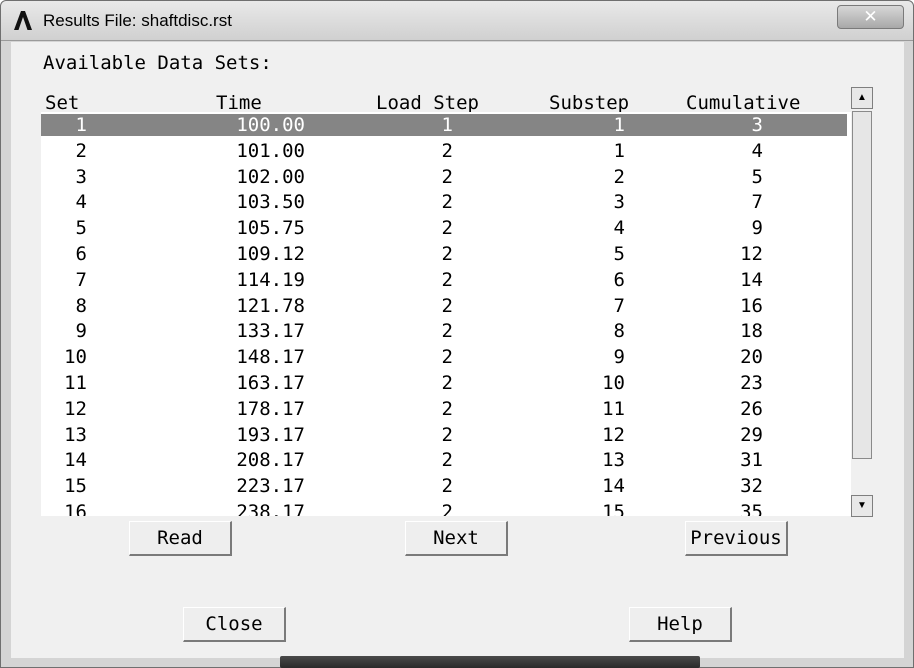 Image resolution: width=914 pixels, height=668 pixels. What do you see at coordinates (862, 285) in the screenshot?
I see `scrollbar-thumb` at bounding box center [862, 285].